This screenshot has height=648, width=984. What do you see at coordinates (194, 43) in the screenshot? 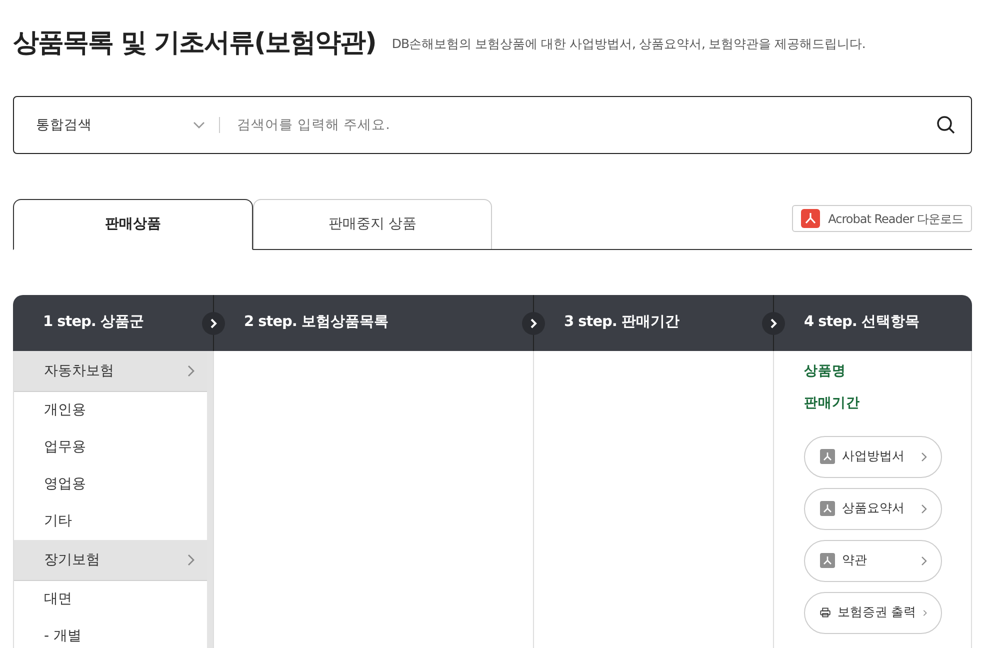
I see `page-title: 상품목록 및 기초서류(보험약관)` at bounding box center [194, 43].